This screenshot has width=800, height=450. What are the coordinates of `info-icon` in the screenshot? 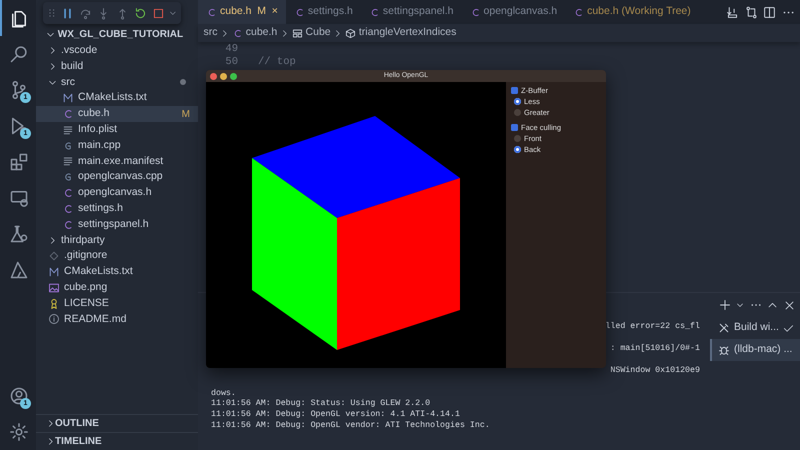 It's located at (54, 319).